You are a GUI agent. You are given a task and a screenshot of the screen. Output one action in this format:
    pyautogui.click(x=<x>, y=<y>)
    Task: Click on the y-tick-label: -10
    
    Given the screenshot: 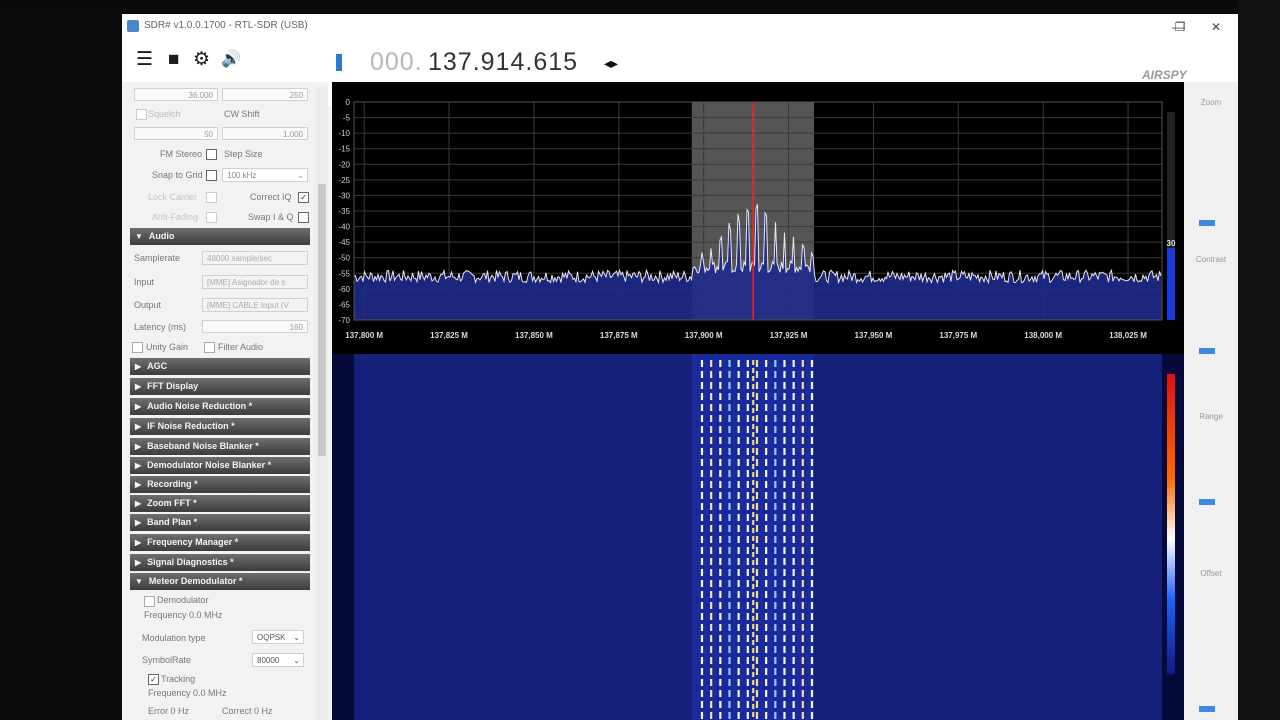 What is the action you would take?
    pyautogui.click(x=344, y=133)
    